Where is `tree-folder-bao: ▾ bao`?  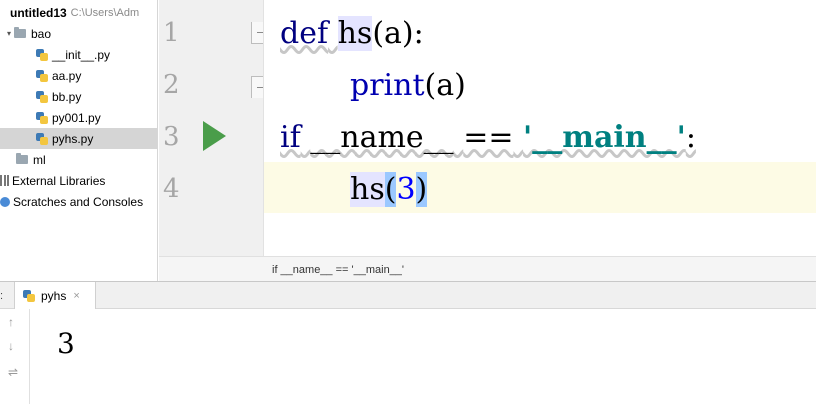 tree-folder-bao: ▾ bao is located at coordinates (78, 33).